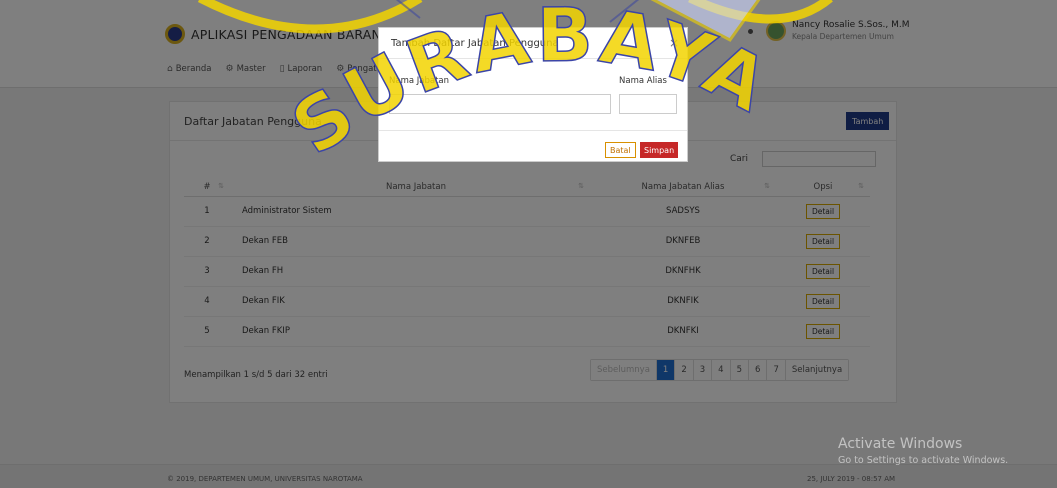 Image resolution: width=1057 pixels, height=488 pixels. I want to click on modal-title: Tambah Daftar Jabatan Pengguna, so click(475, 43).